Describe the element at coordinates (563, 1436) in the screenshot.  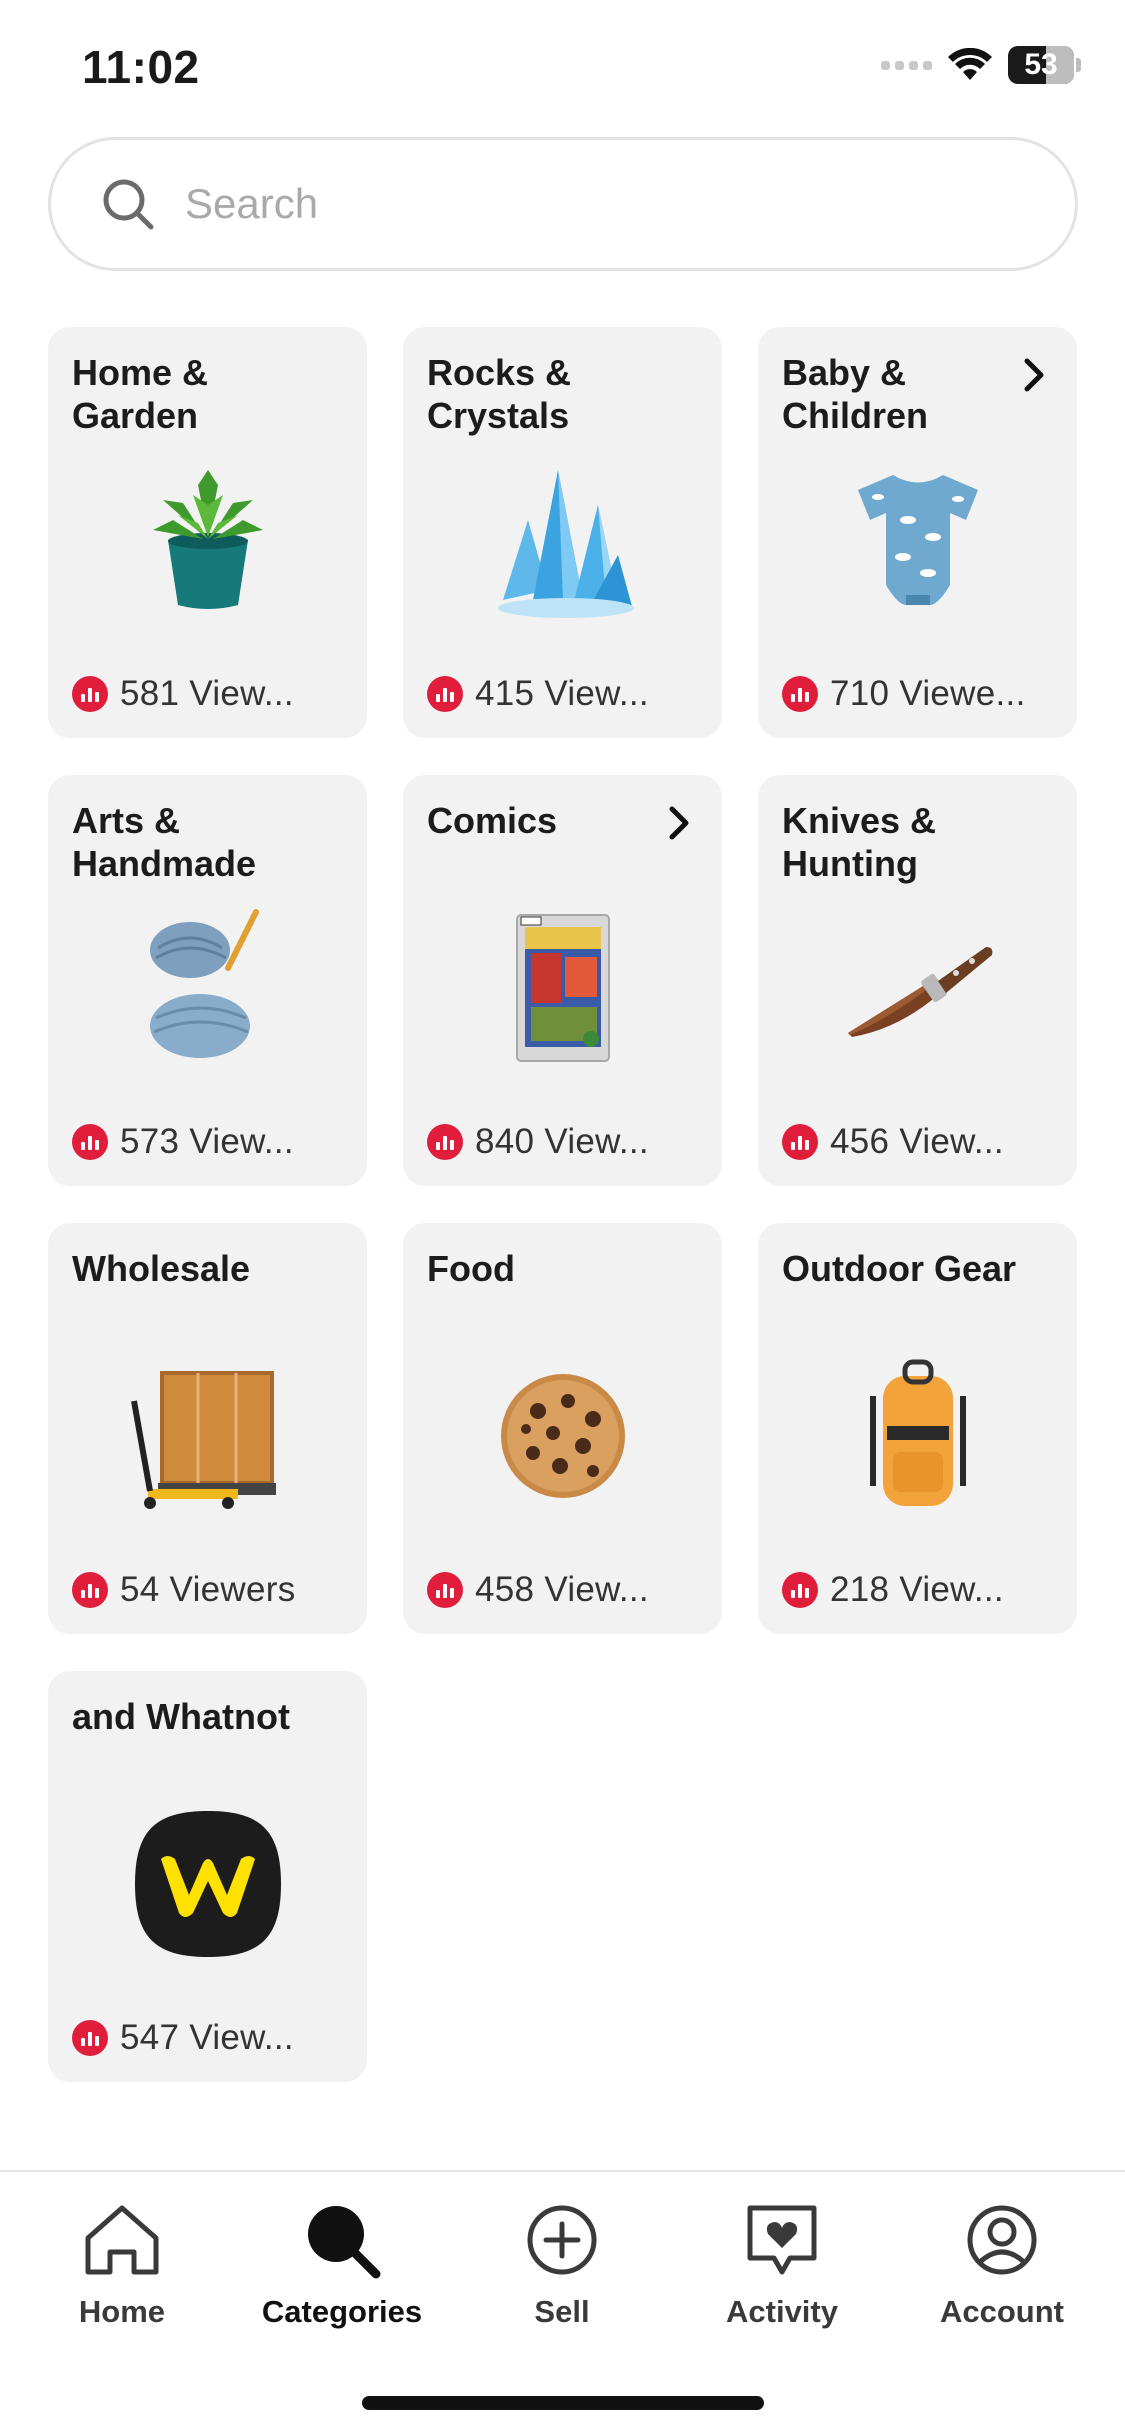
I see `cookie-image` at that location.